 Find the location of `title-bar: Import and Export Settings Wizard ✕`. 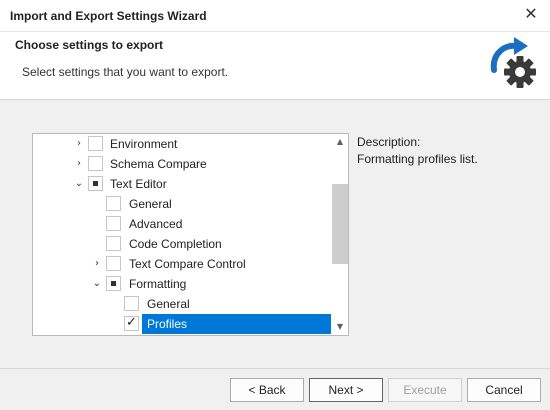

title-bar: Import and Export Settings Wizard ✕ is located at coordinates (275, 16).